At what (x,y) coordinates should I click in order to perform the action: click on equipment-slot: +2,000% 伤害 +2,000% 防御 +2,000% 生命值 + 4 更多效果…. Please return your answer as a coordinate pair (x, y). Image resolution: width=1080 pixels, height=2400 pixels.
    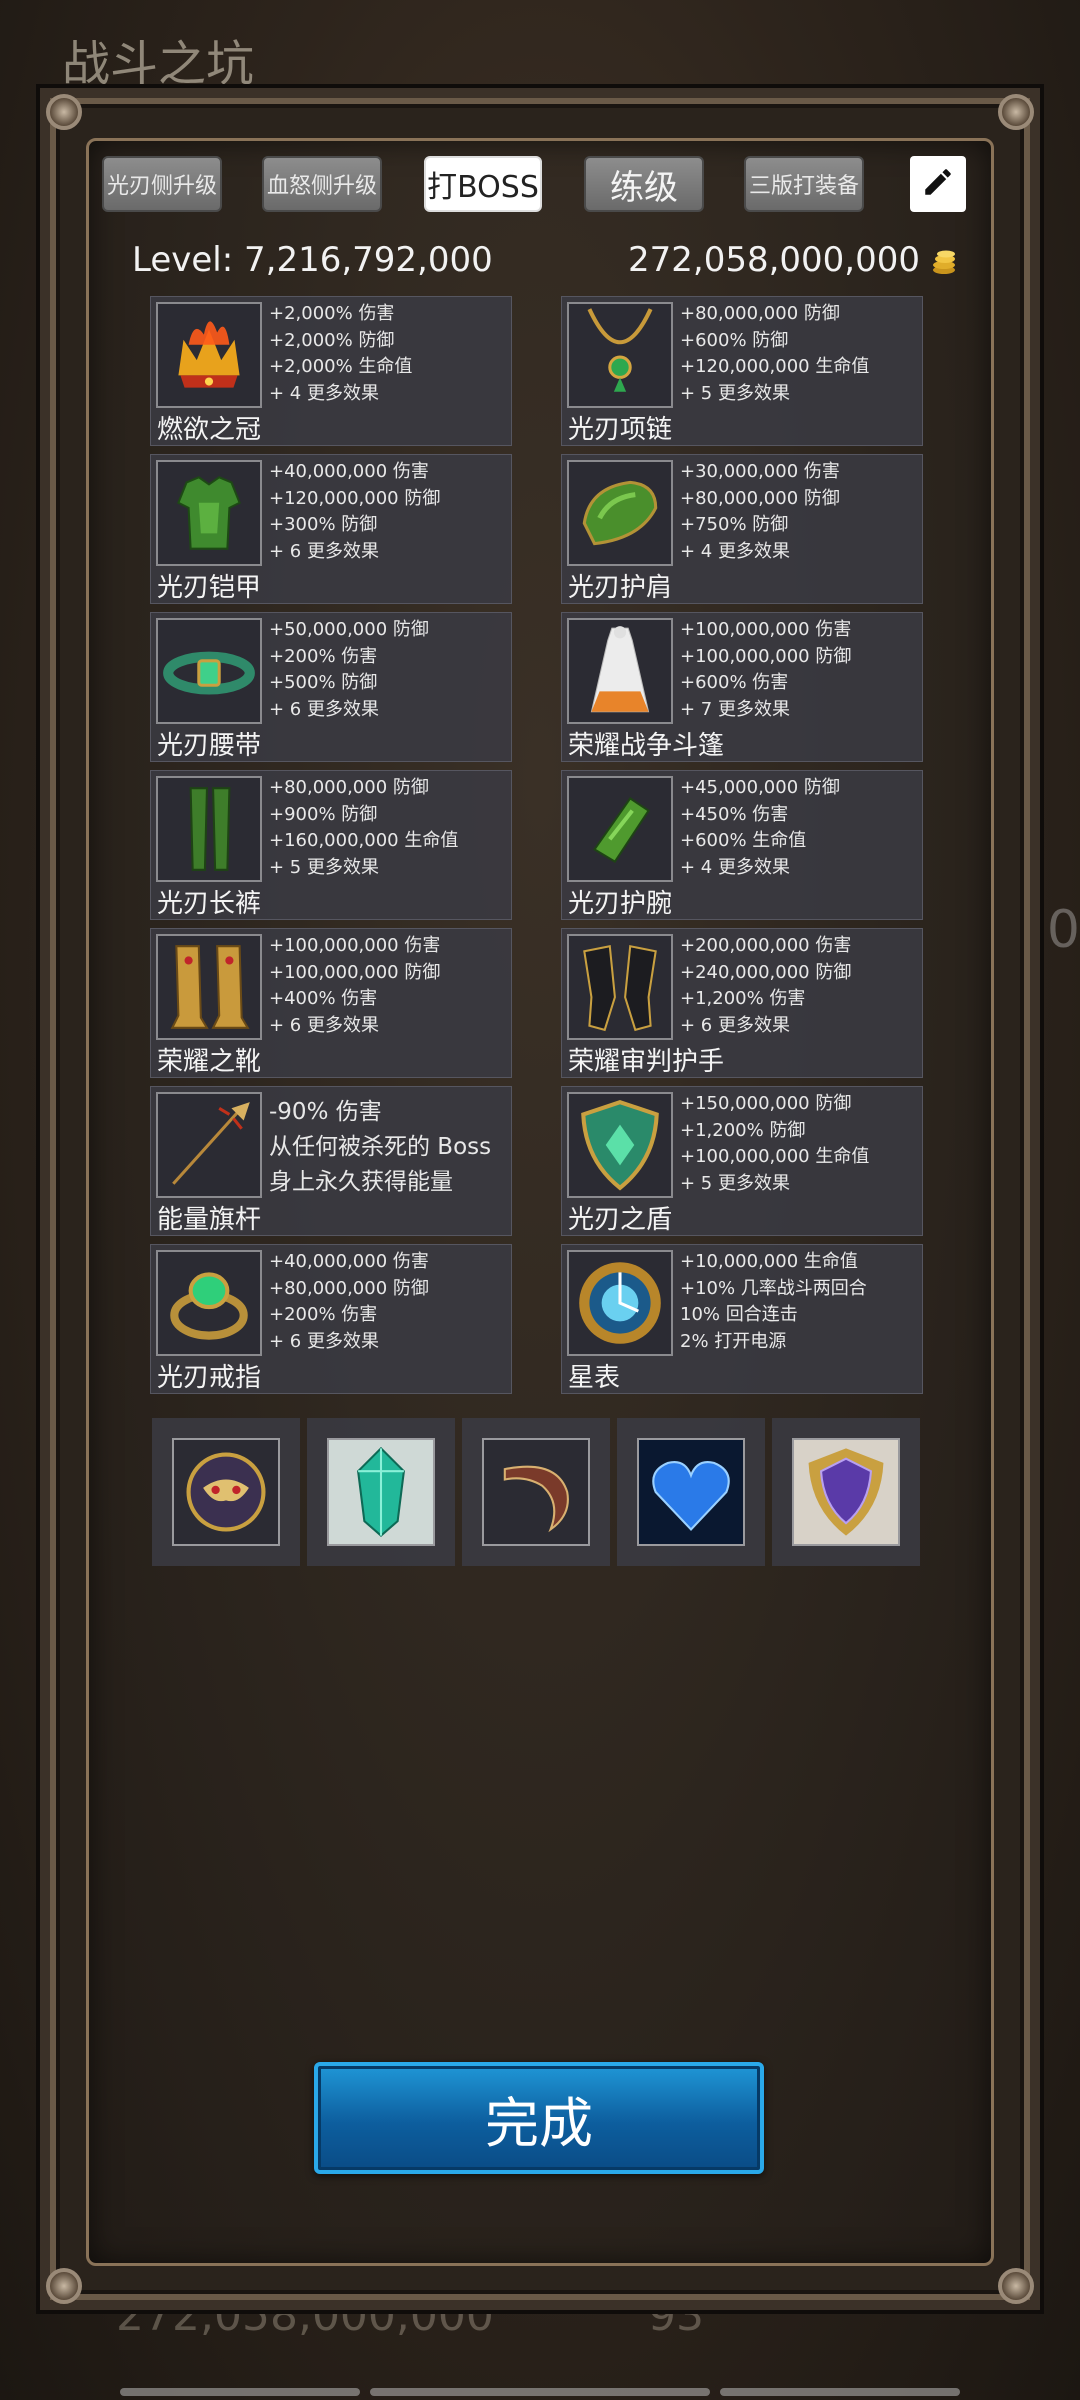
    Looking at the image, I should click on (331, 371).